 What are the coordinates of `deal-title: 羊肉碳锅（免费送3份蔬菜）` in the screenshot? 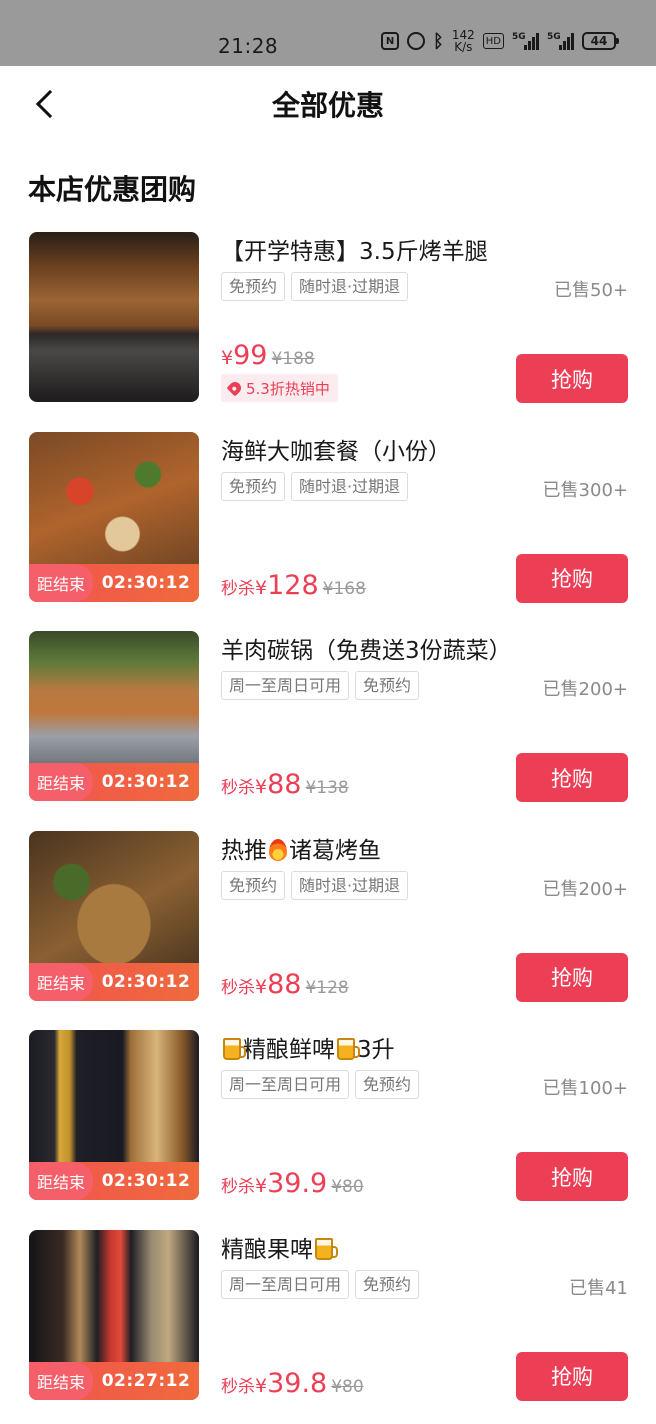 It's located at (366, 651).